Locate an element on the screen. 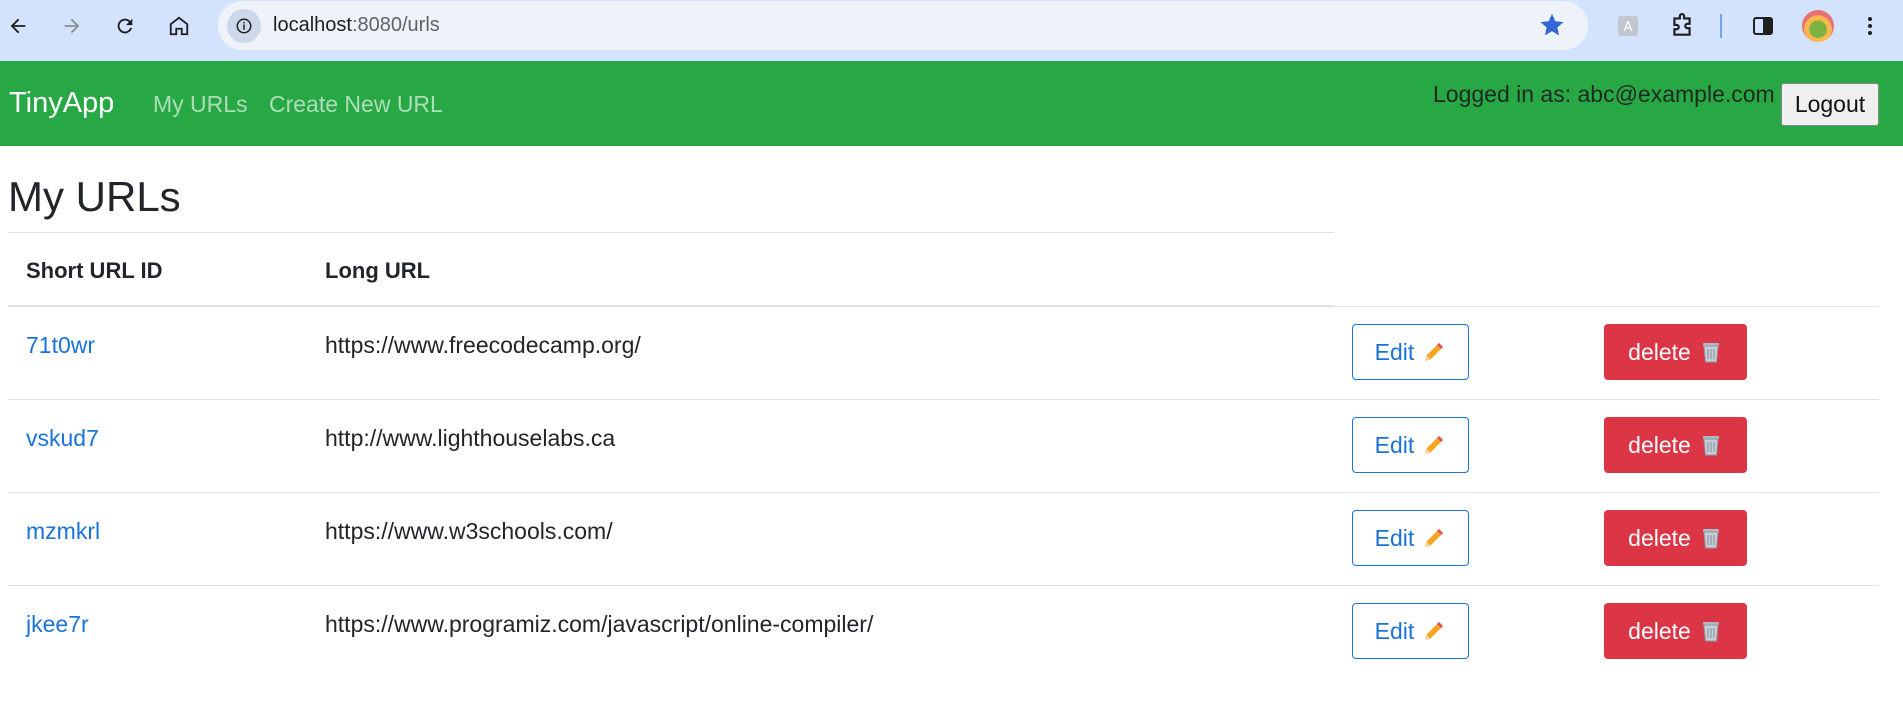 The image size is (1903, 702). page-title: My URLs is located at coordinates (94, 196).